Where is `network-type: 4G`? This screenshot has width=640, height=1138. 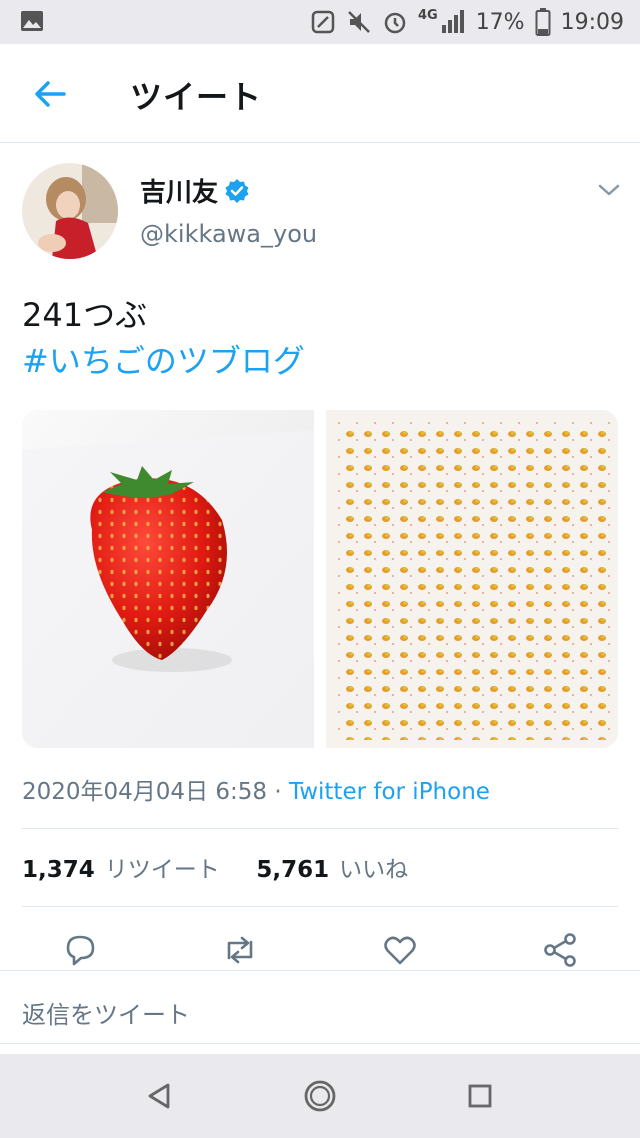 network-type: 4G is located at coordinates (427, 15).